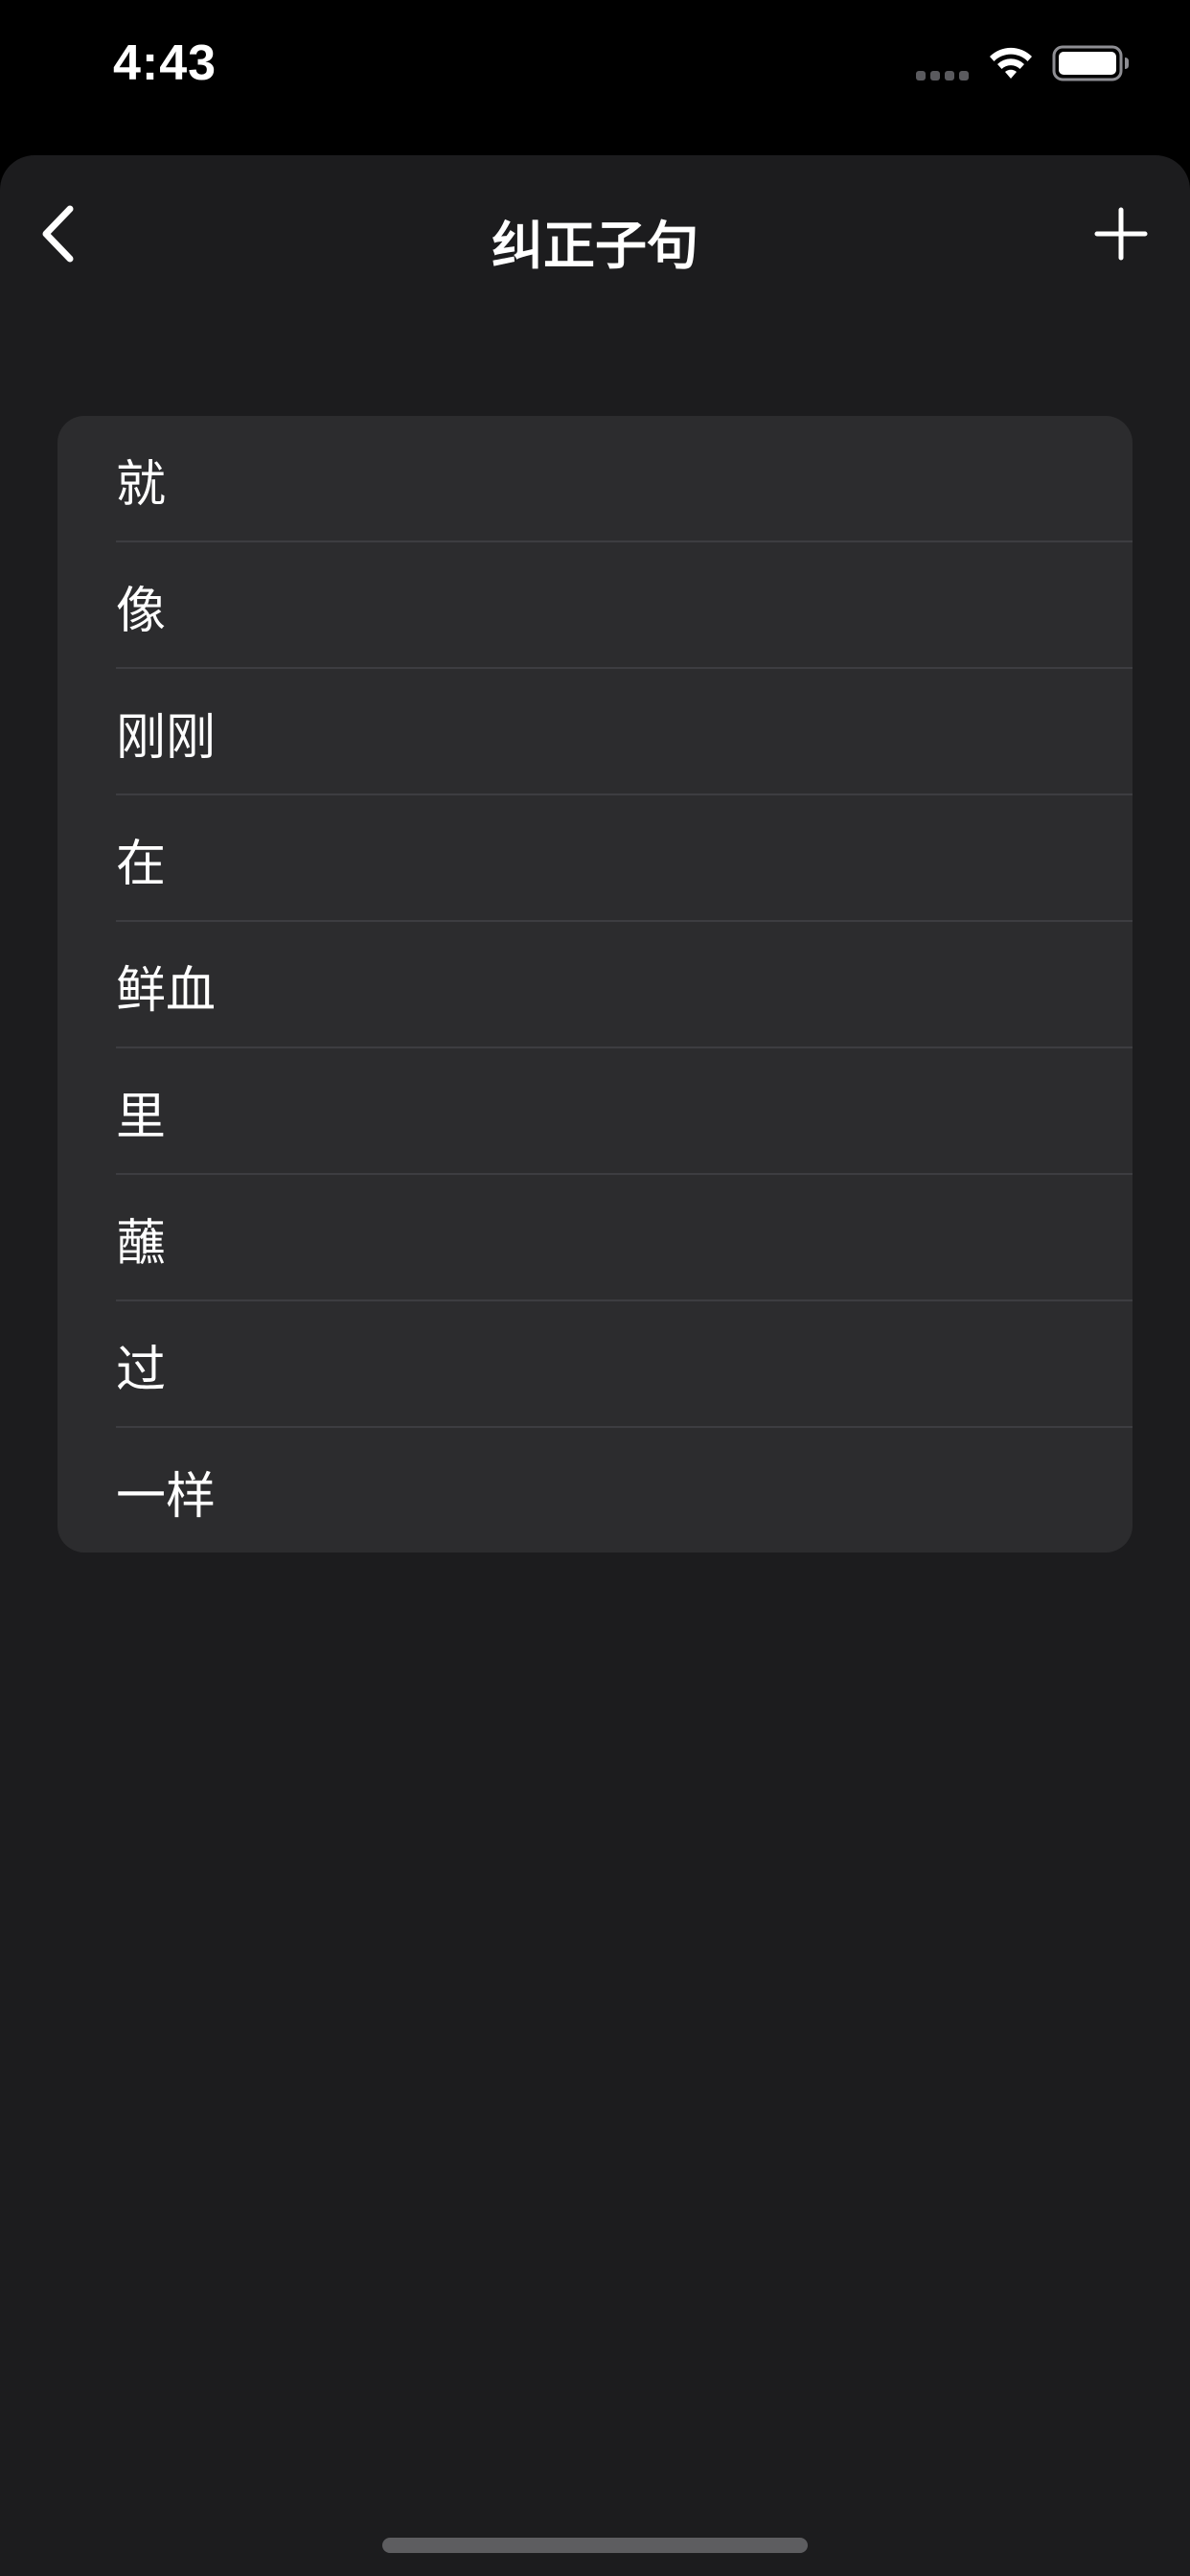  I want to click on plus-icon, so click(1121, 234).